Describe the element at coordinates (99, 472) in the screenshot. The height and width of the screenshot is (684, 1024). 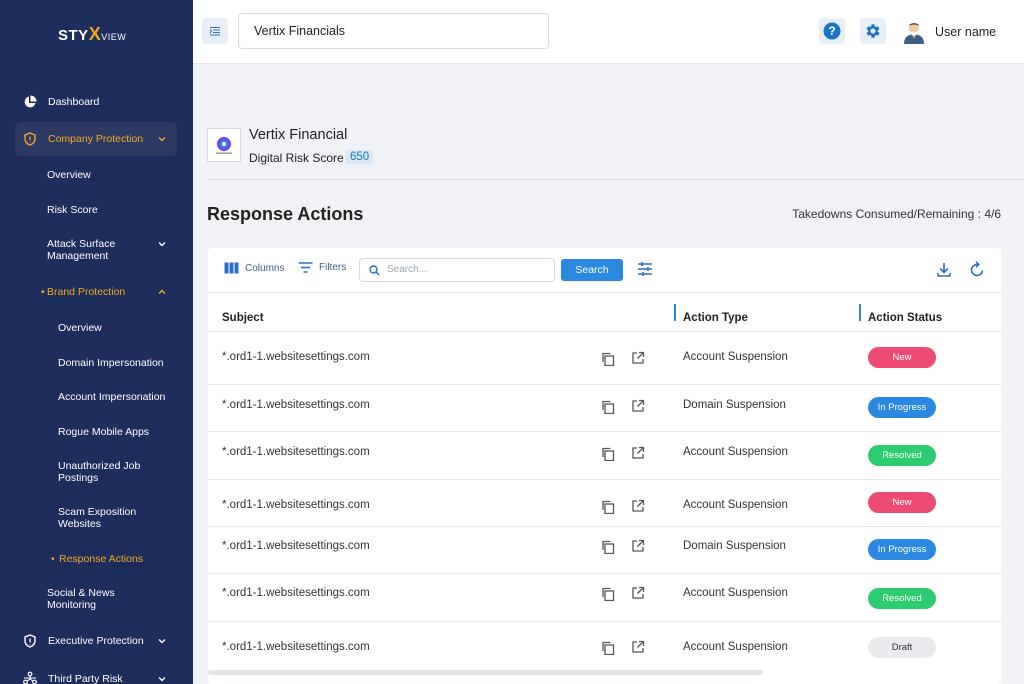
I see `sidebar-item-label: Unauthorized Job Postings` at that location.